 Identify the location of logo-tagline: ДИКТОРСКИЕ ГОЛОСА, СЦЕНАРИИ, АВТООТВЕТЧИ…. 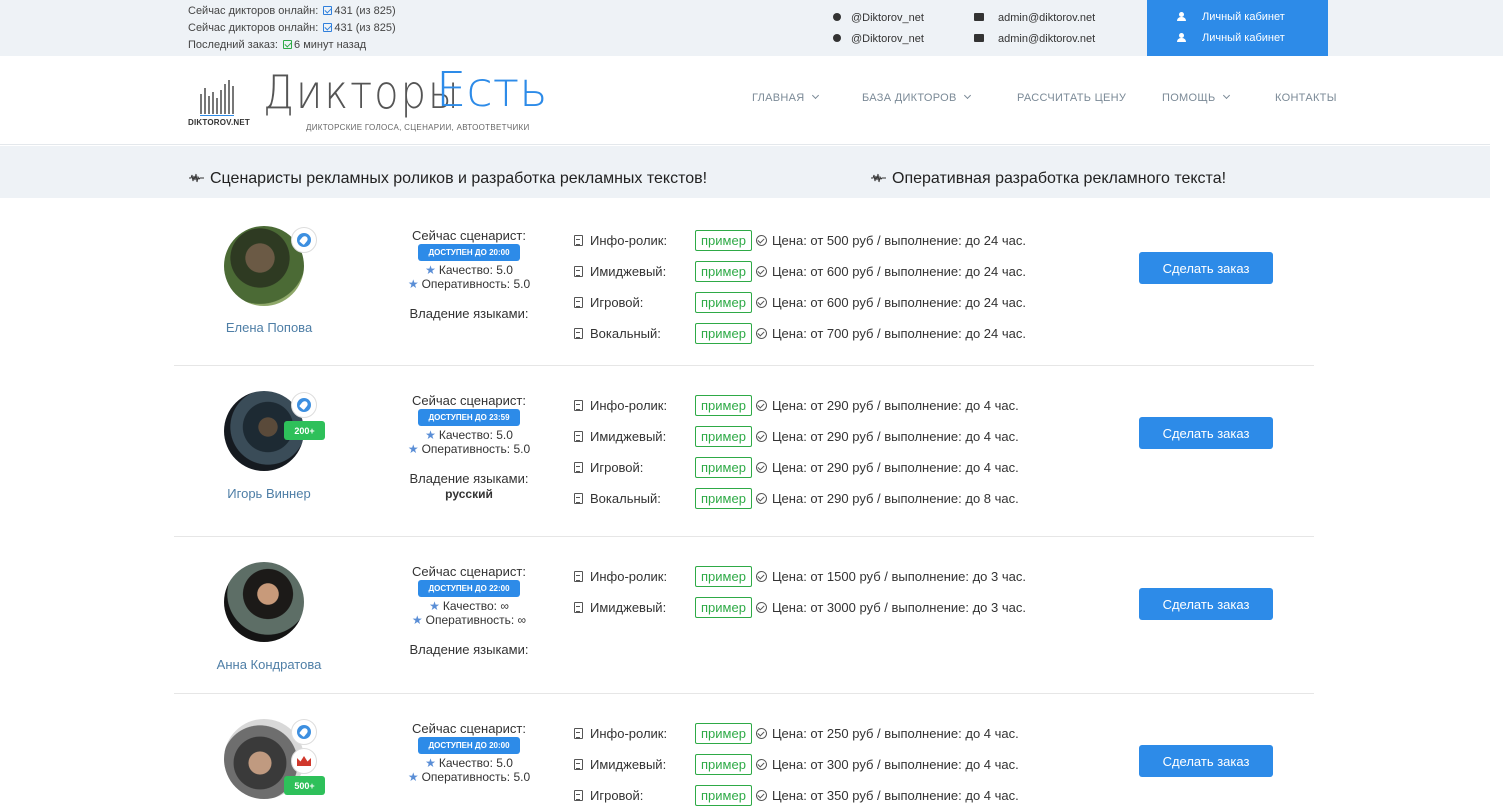
(418, 127).